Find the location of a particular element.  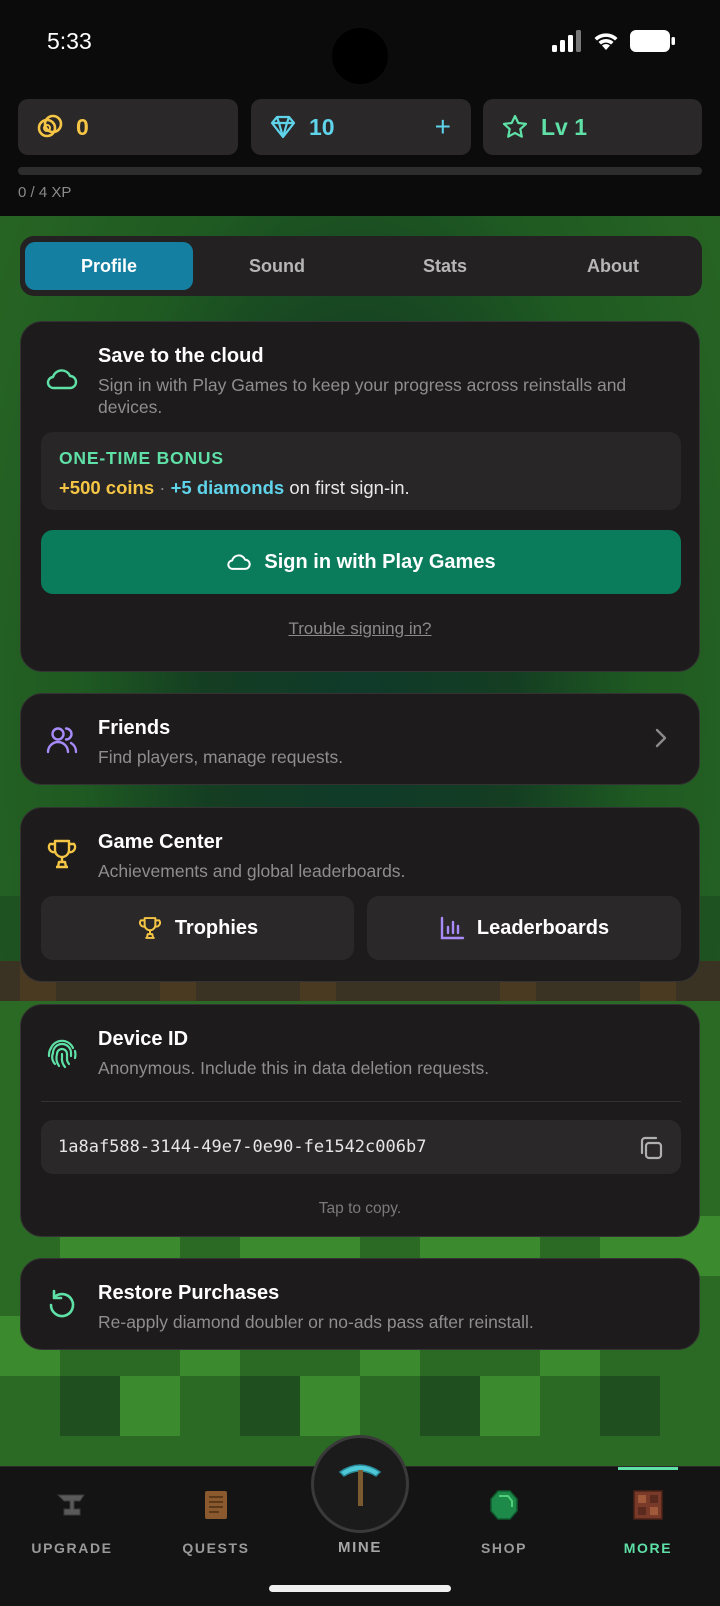

emerald-icon is located at coordinates (504, 1505).